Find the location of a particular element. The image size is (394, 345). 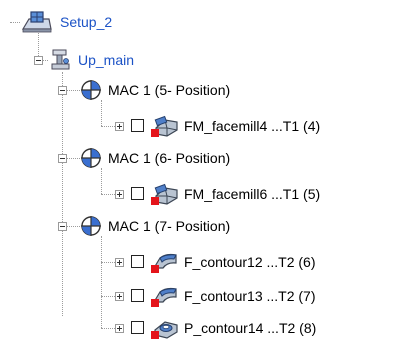

tree-node-group: Up_main is located at coordinates (92, 60).